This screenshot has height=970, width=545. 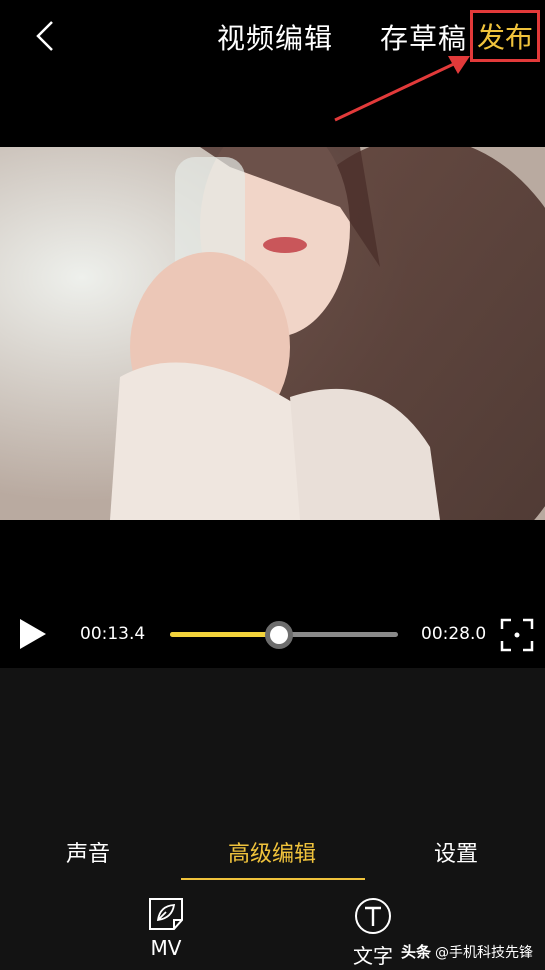 I want to click on mv-icon, so click(x=166, y=914).